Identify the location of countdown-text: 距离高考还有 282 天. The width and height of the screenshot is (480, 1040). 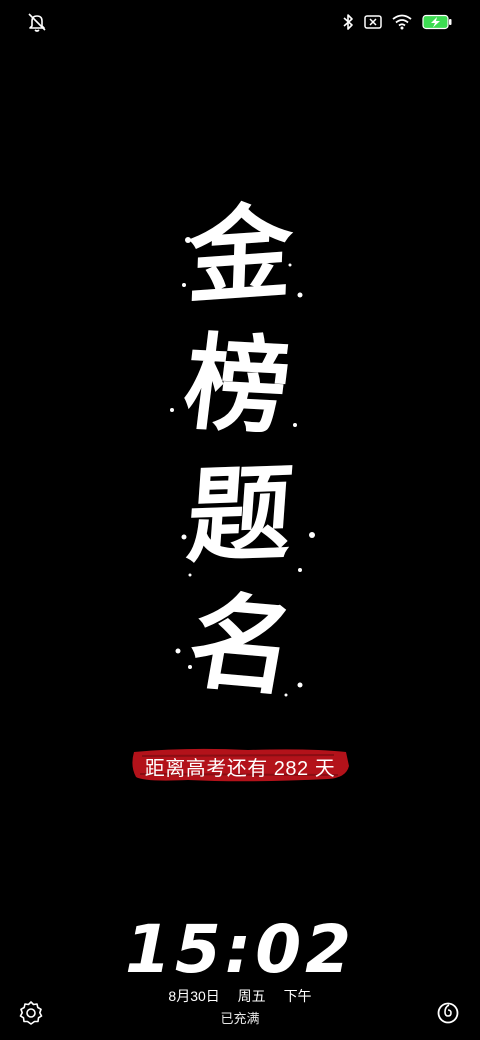
(240, 769).